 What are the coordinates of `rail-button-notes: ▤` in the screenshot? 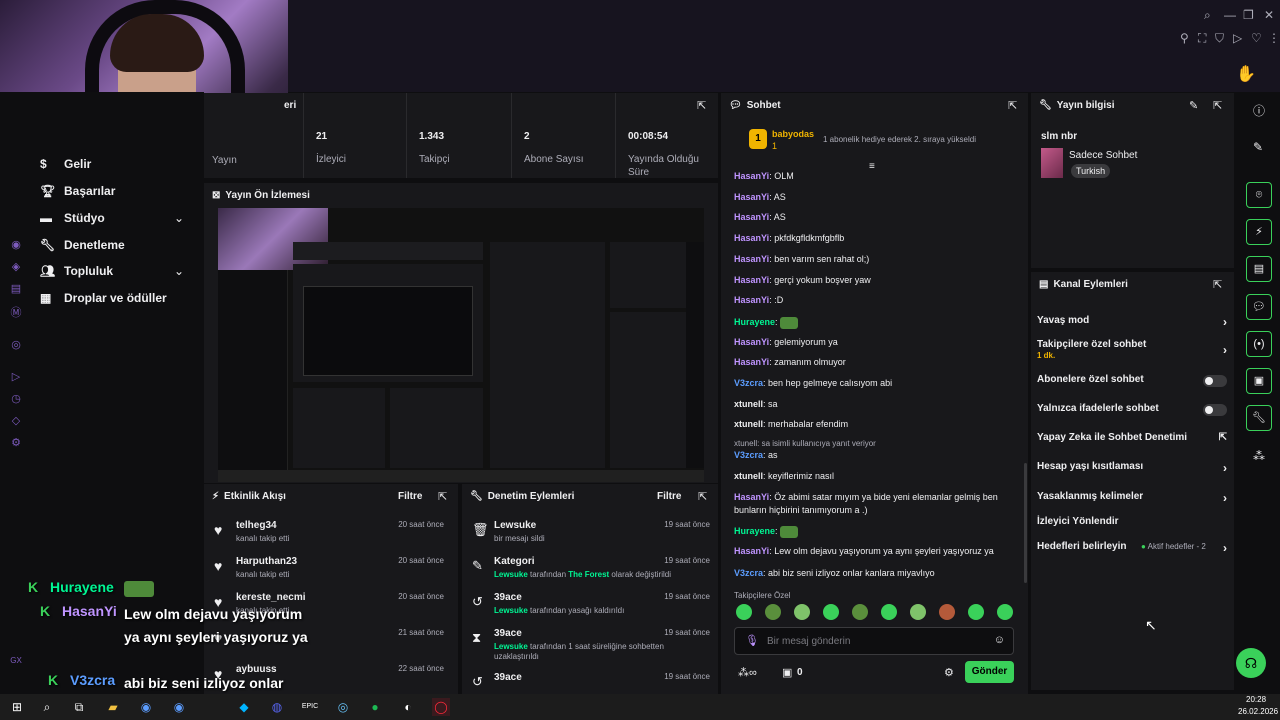 It's located at (1259, 269).